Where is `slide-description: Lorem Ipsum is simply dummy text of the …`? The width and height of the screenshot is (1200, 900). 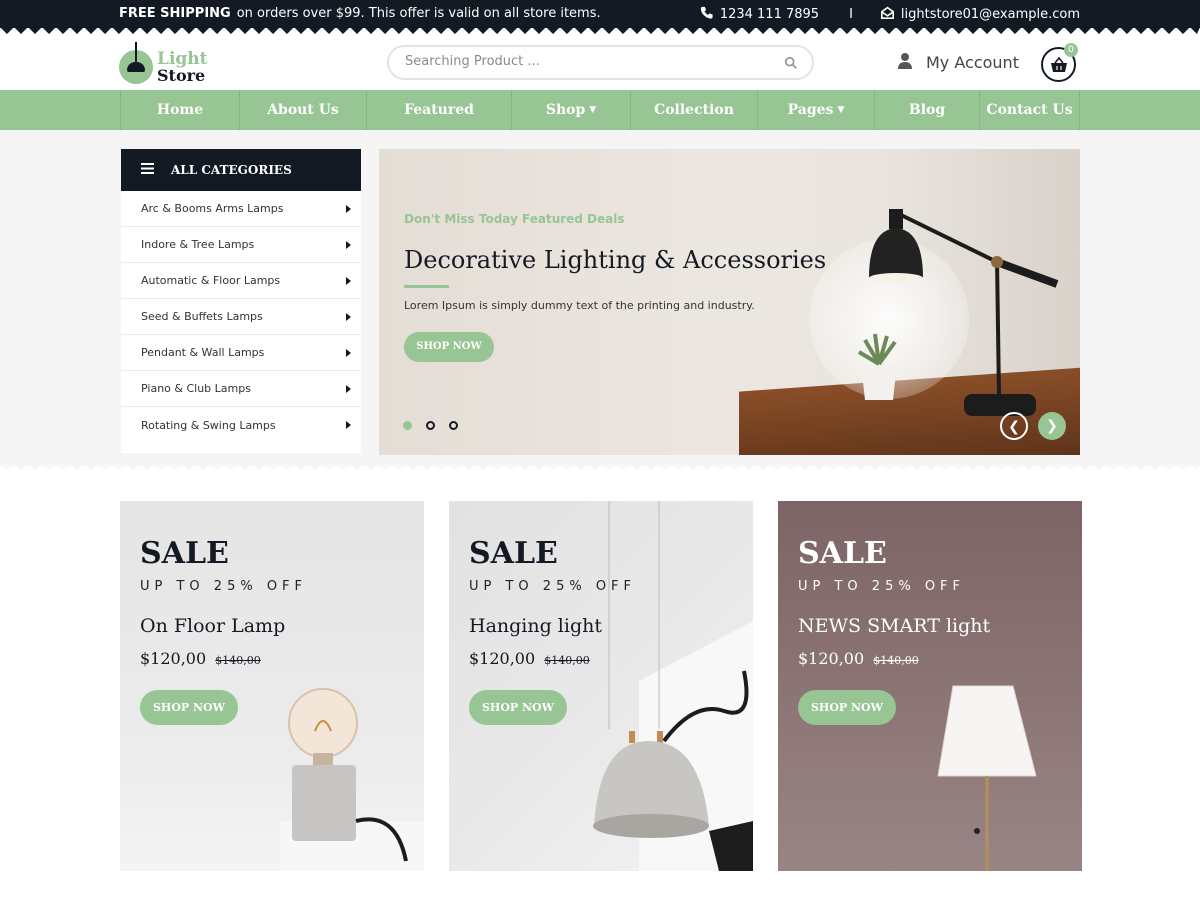 slide-description: Lorem Ipsum is simply dummy text of the … is located at coordinates (579, 305).